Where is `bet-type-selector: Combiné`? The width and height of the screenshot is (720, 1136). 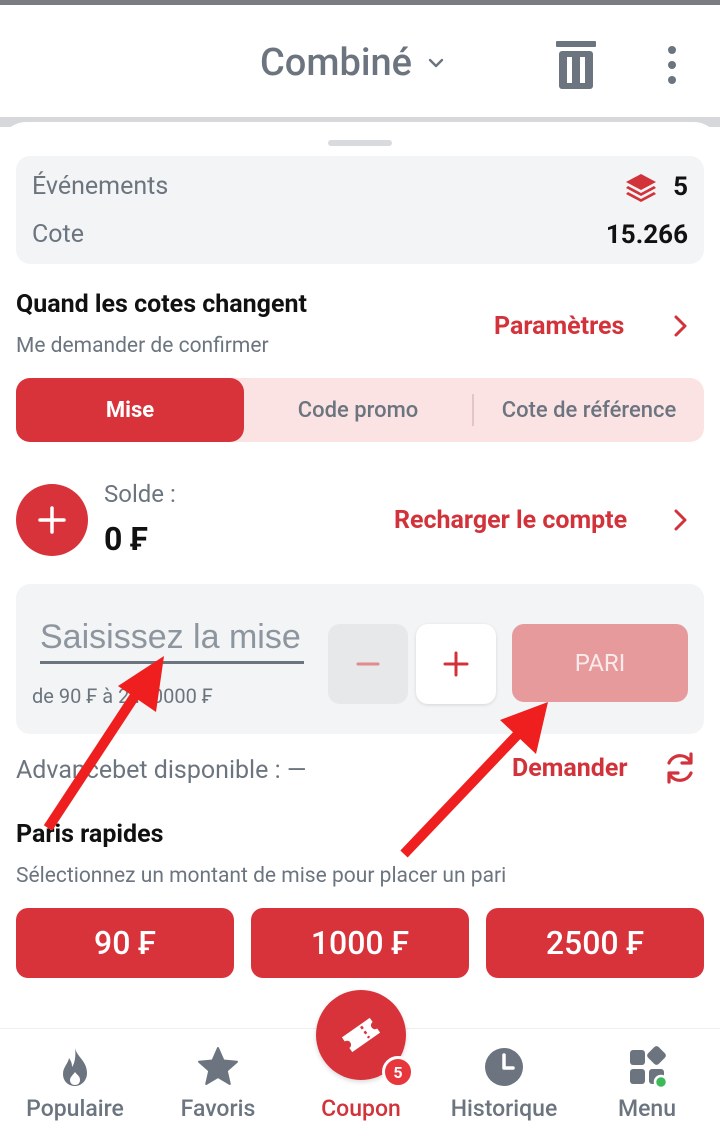
bet-type-selector: Combiné is located at coordinates (353, 63).